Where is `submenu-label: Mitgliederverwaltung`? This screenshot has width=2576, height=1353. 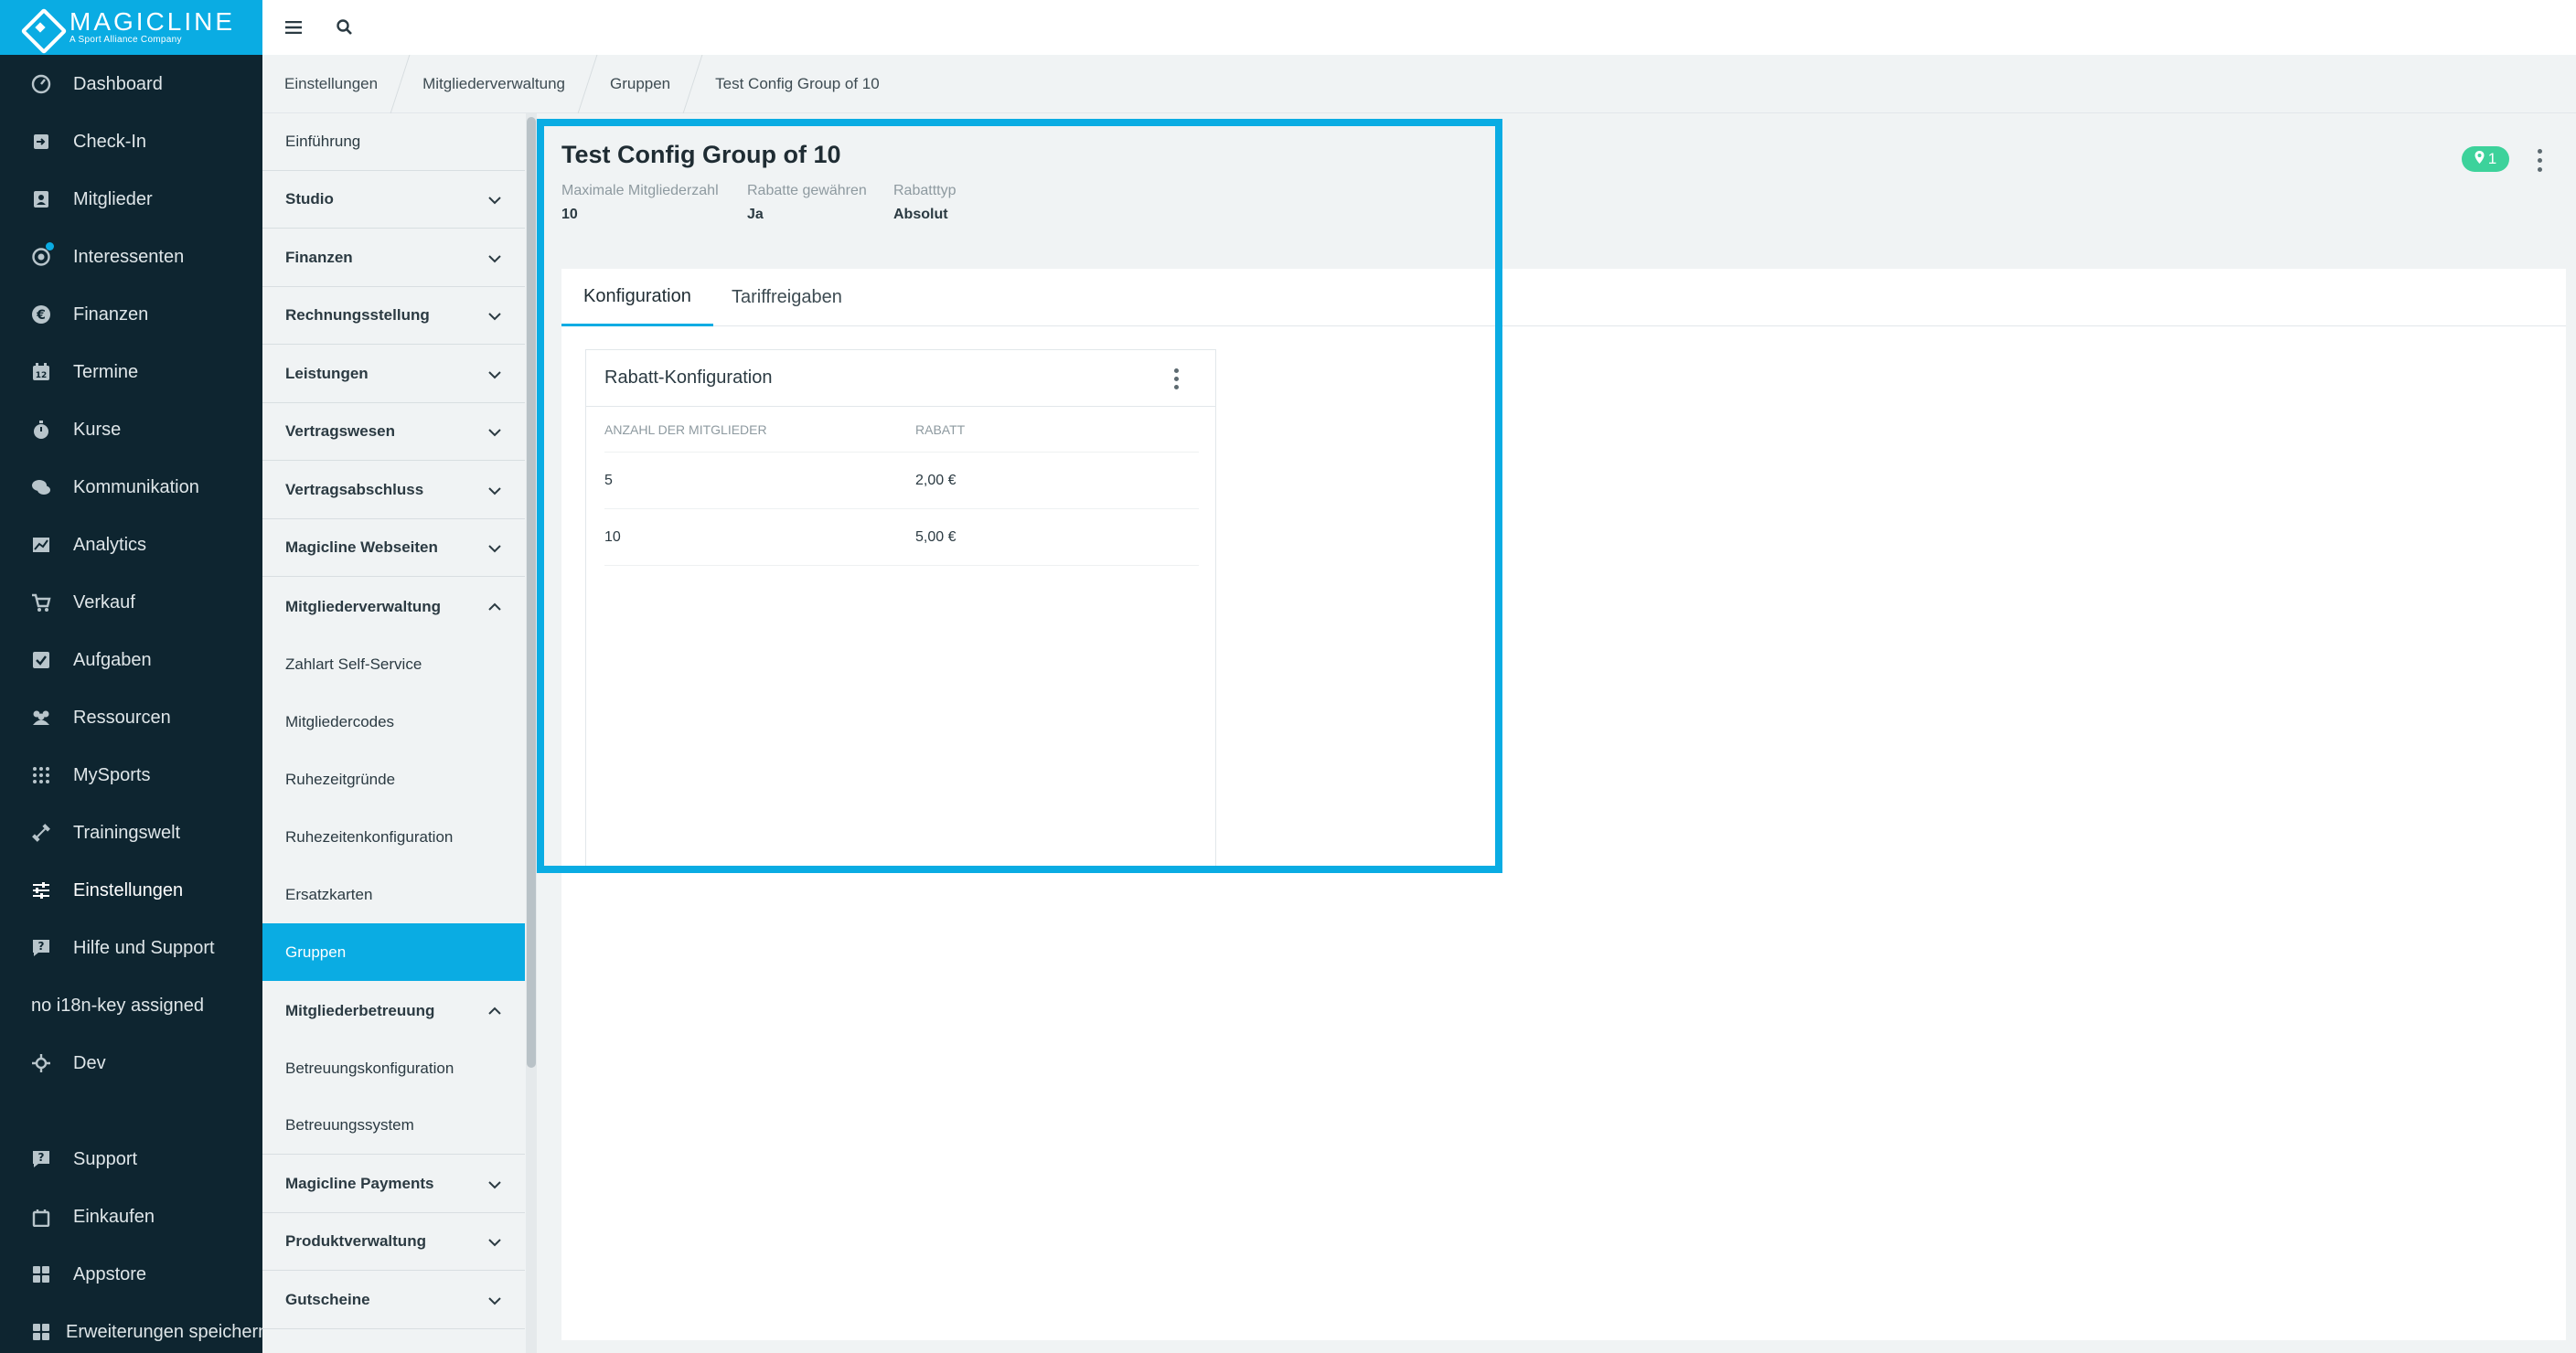
submenu-label: Mitgliederverwaltung is located at coordinates (363, 606).